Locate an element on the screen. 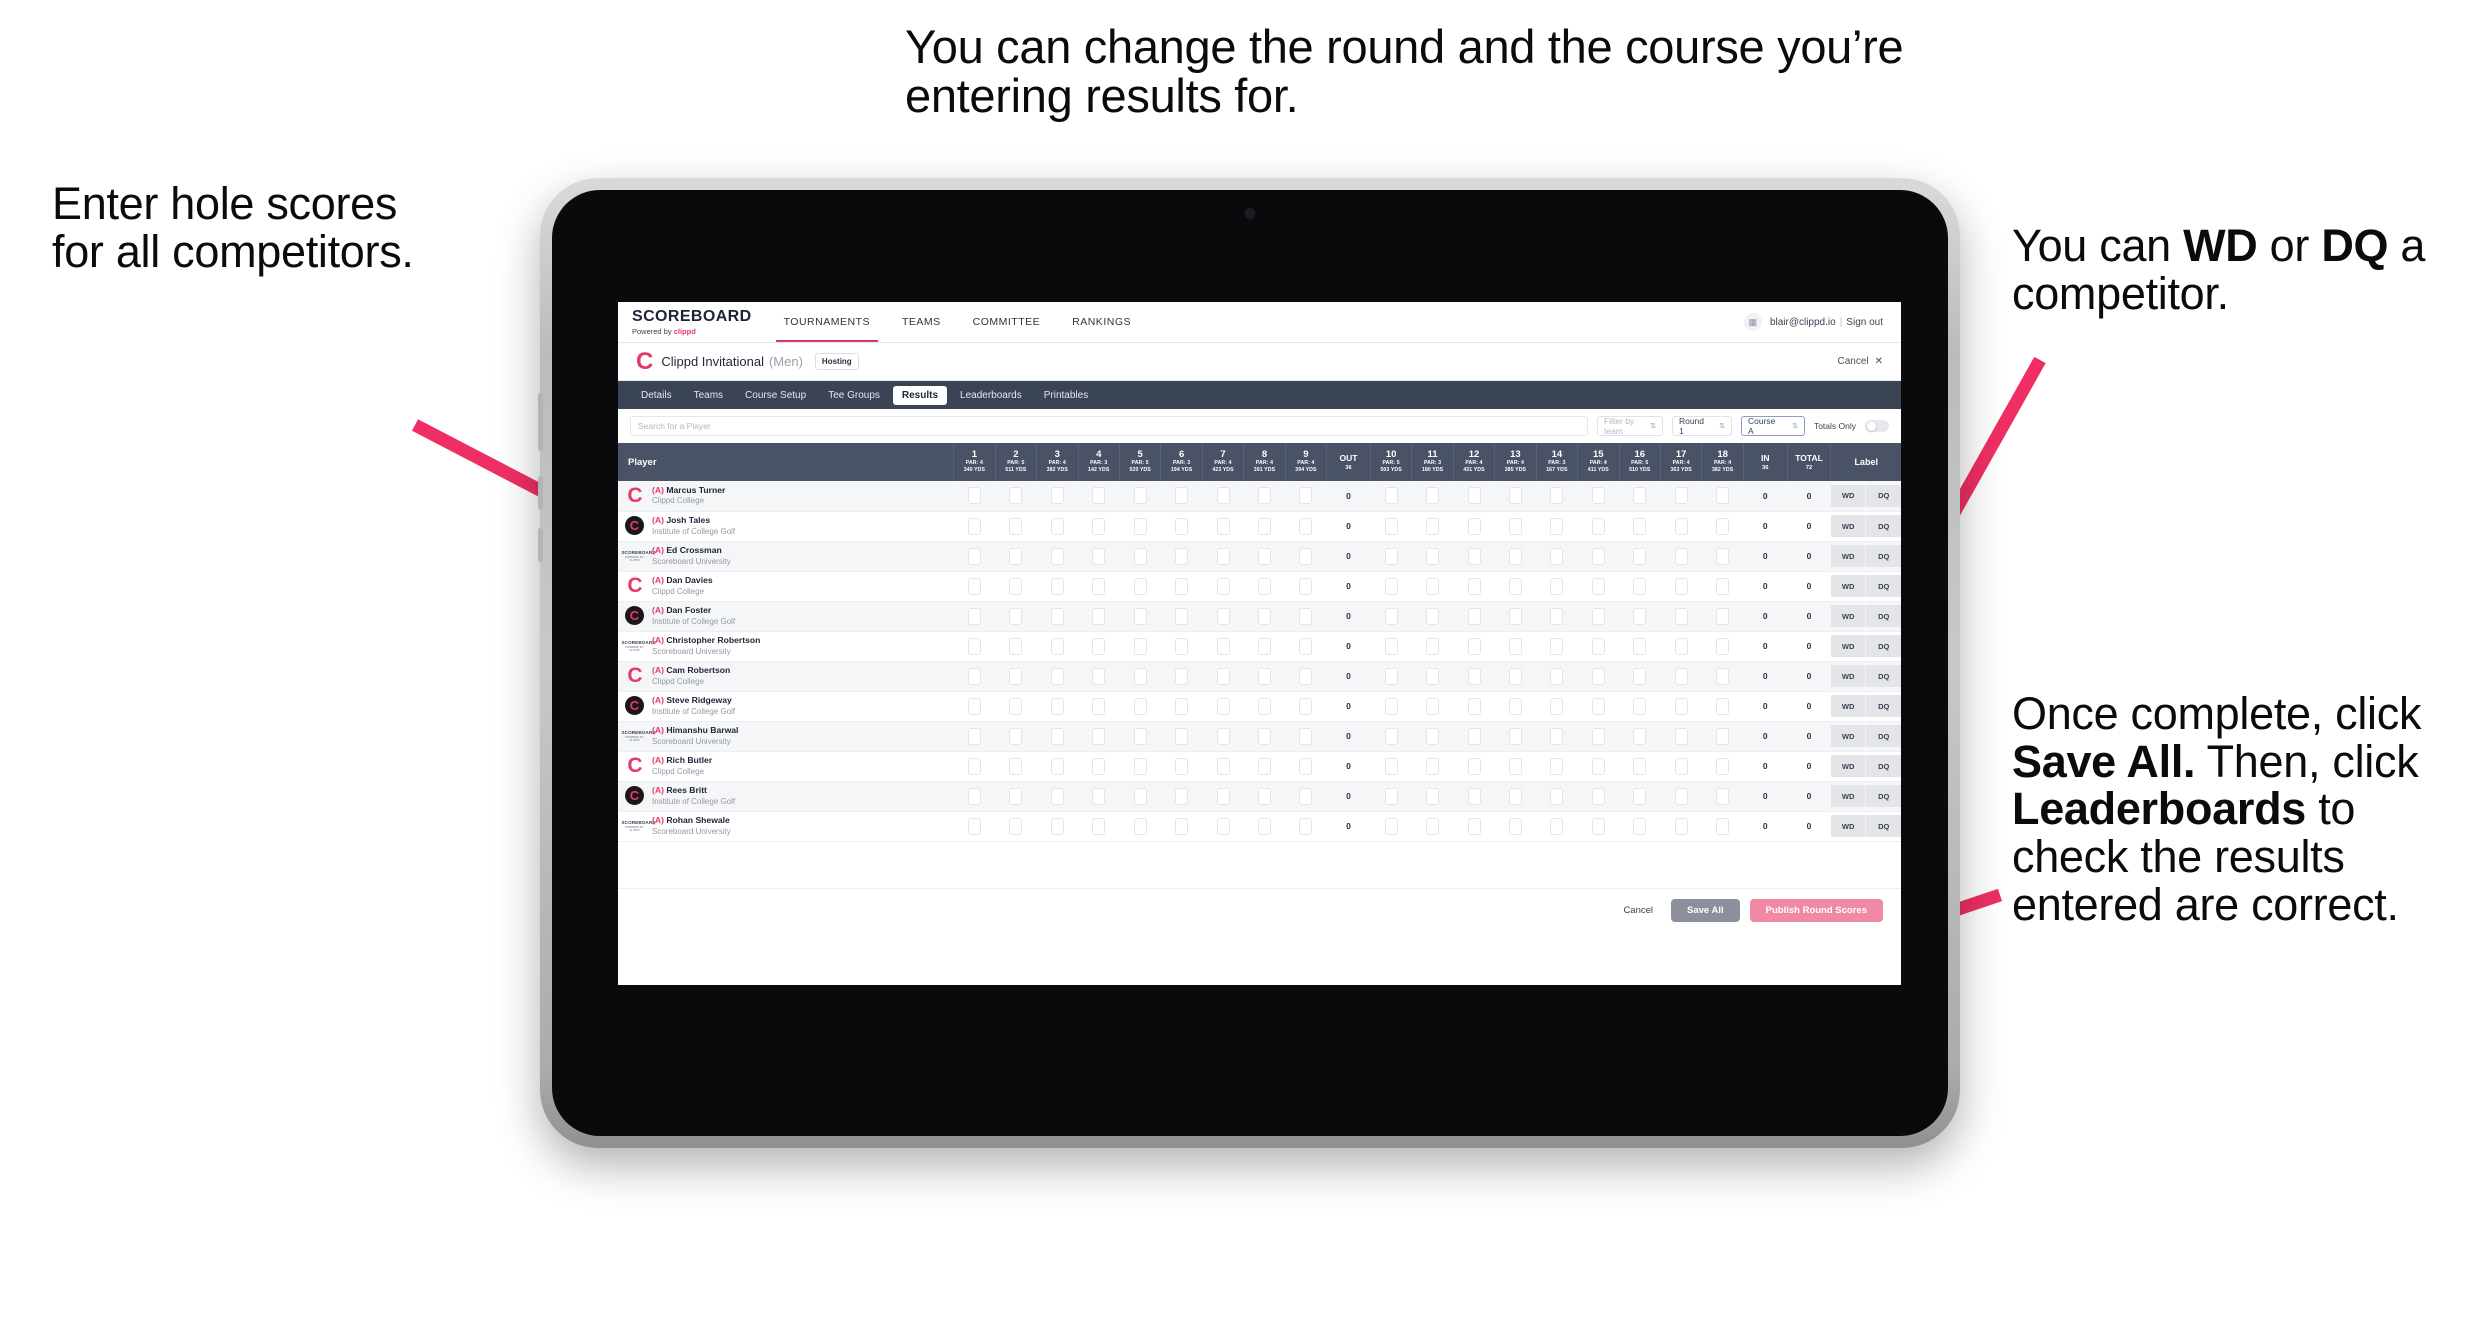 This screenshot has height=1339, width=2489. brand-logo: SCOREBOARD Powered by clippd is located at coordinates (700, 322).